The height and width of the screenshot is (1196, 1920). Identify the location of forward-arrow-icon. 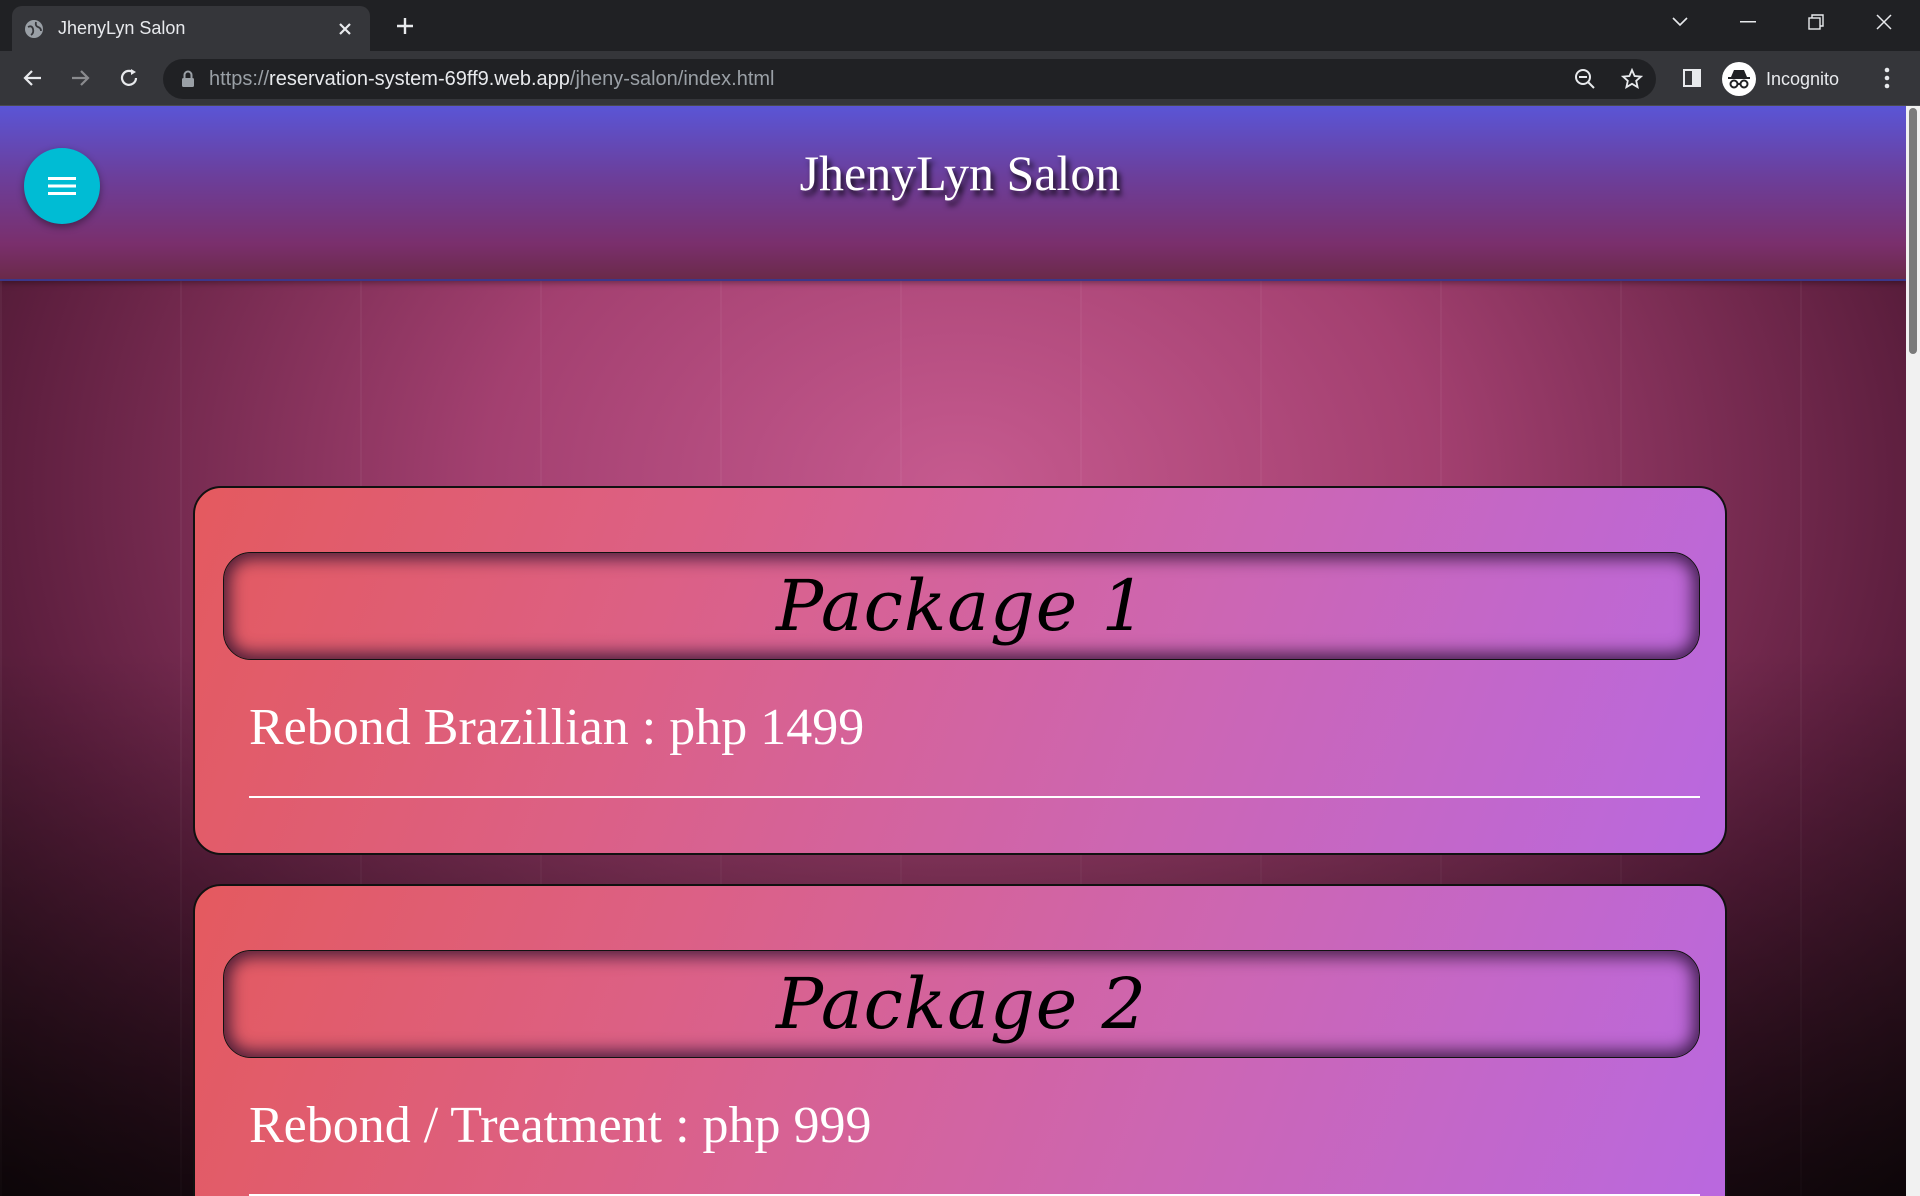
(80, 78).